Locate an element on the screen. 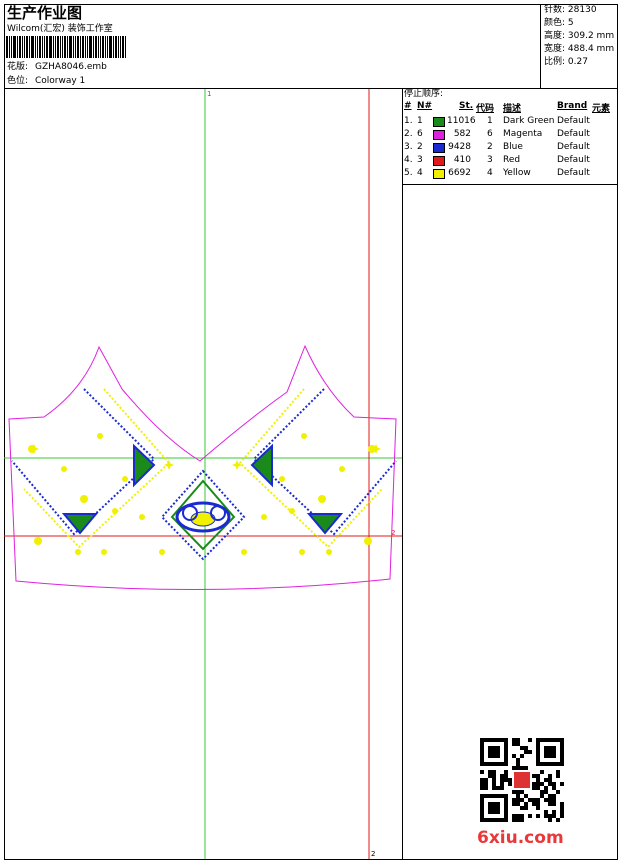 The width and height of the screenshot is (620, 860). header-desc: 描述 is located at coordinates (512, 109).